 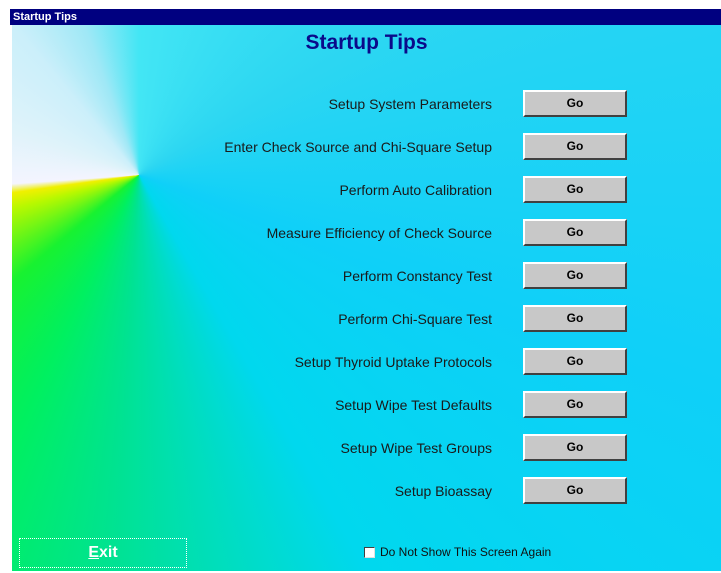 I want to click on exit-label: xit, so click(x=108, y=552).